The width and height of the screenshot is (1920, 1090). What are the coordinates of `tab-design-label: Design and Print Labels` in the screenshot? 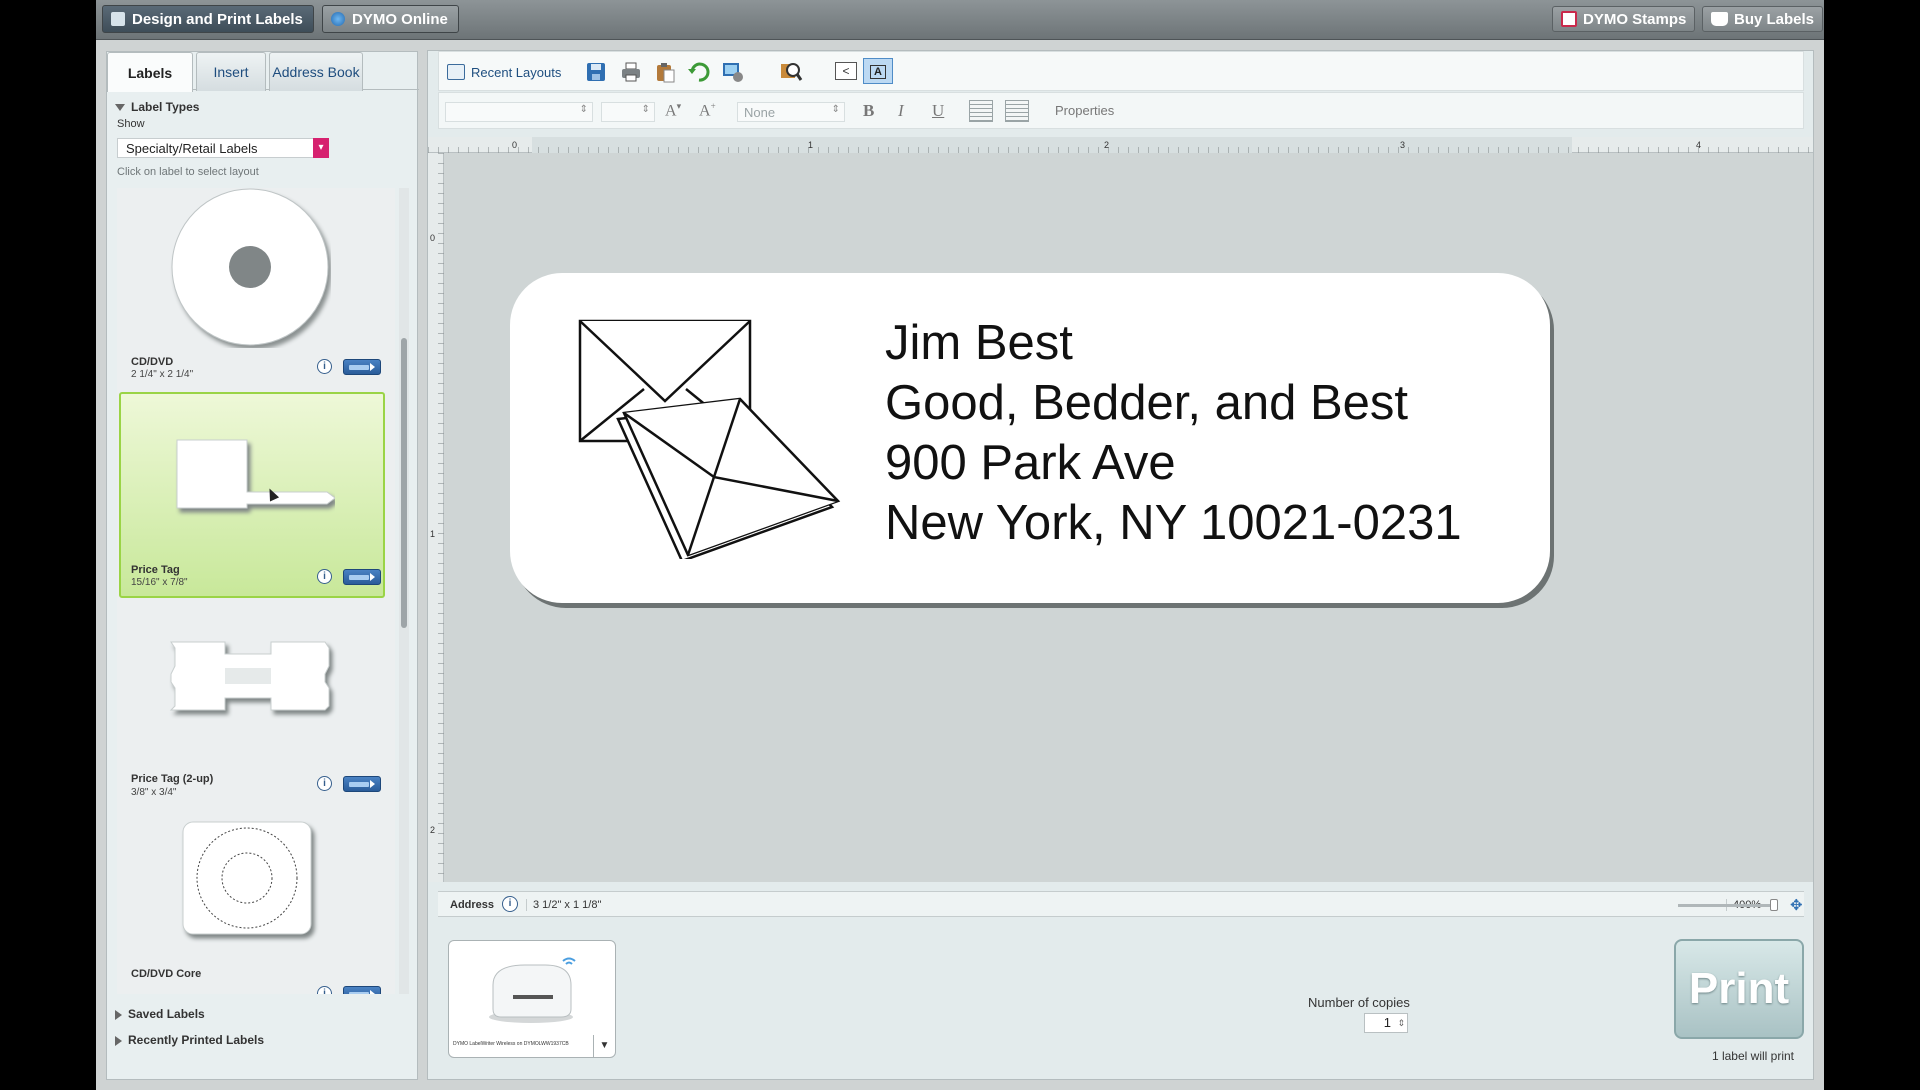 It's located at (217, 19).